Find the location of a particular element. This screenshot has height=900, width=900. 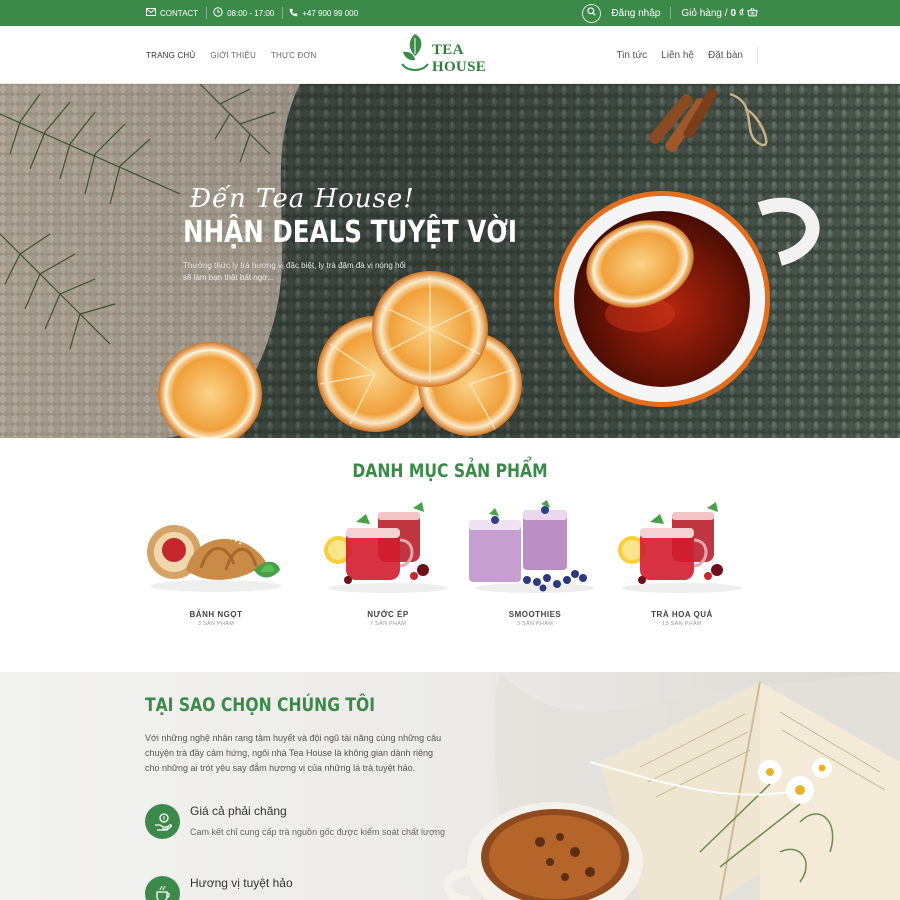

category-card-smoothies: SMOOTHIES 3 SẢN PHẨM is located at coordinates (535, 563).